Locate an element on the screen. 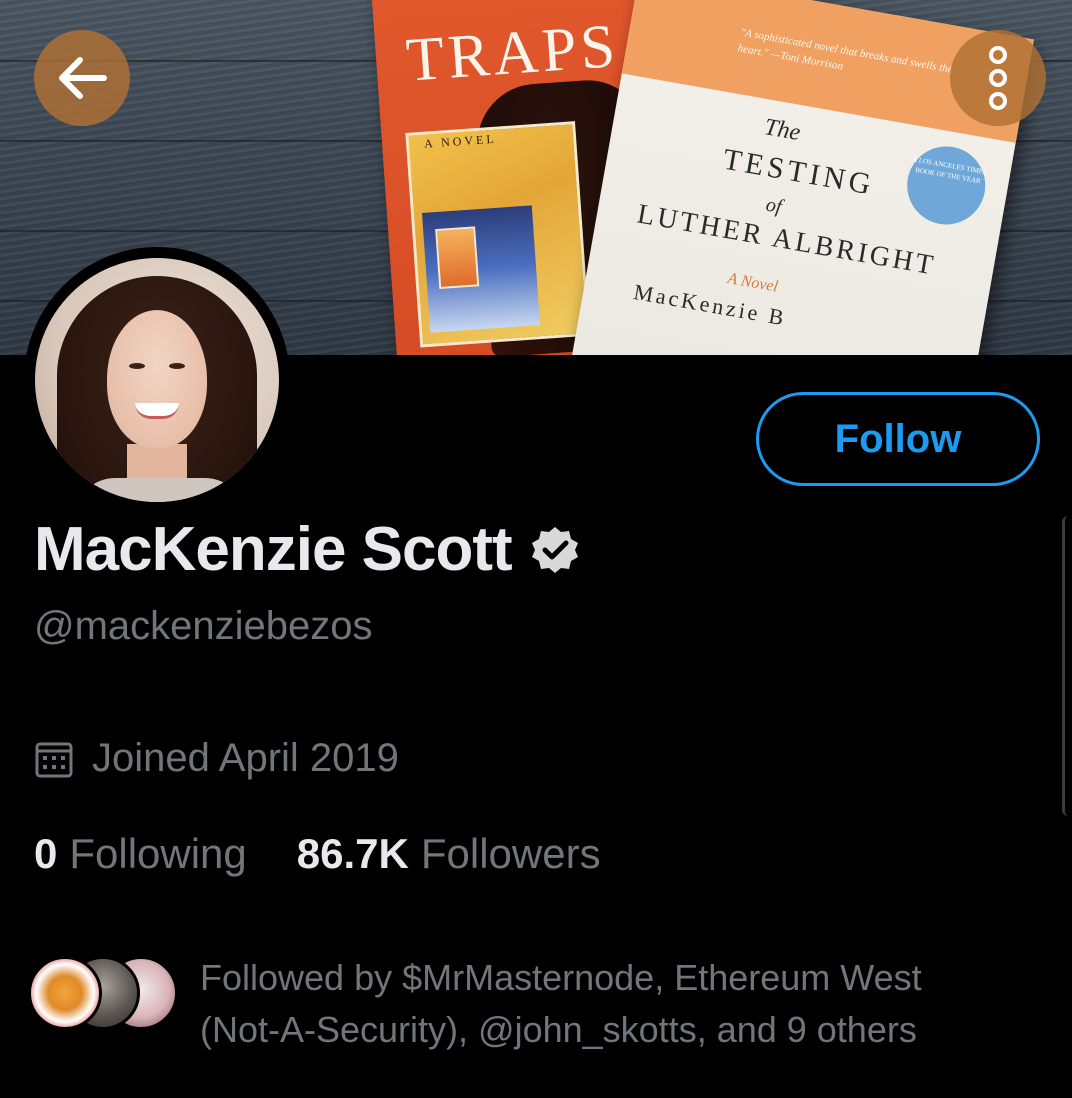 The height and width of the screenshot is (1098, 1072). profile-handle: @mackenziebezos is located at coordinates (203, 626).